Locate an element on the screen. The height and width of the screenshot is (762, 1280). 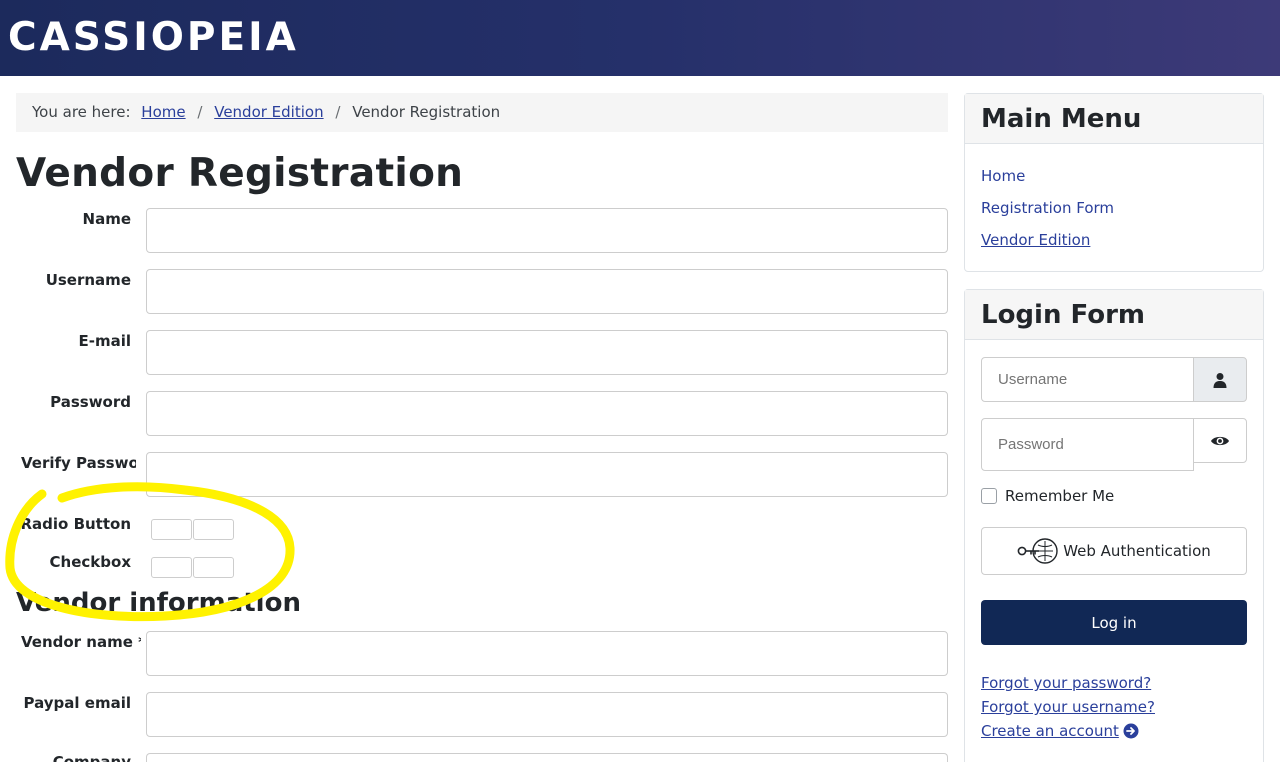
forgot-password-link: Forgot your password? is located at coordinates (1066, 683).